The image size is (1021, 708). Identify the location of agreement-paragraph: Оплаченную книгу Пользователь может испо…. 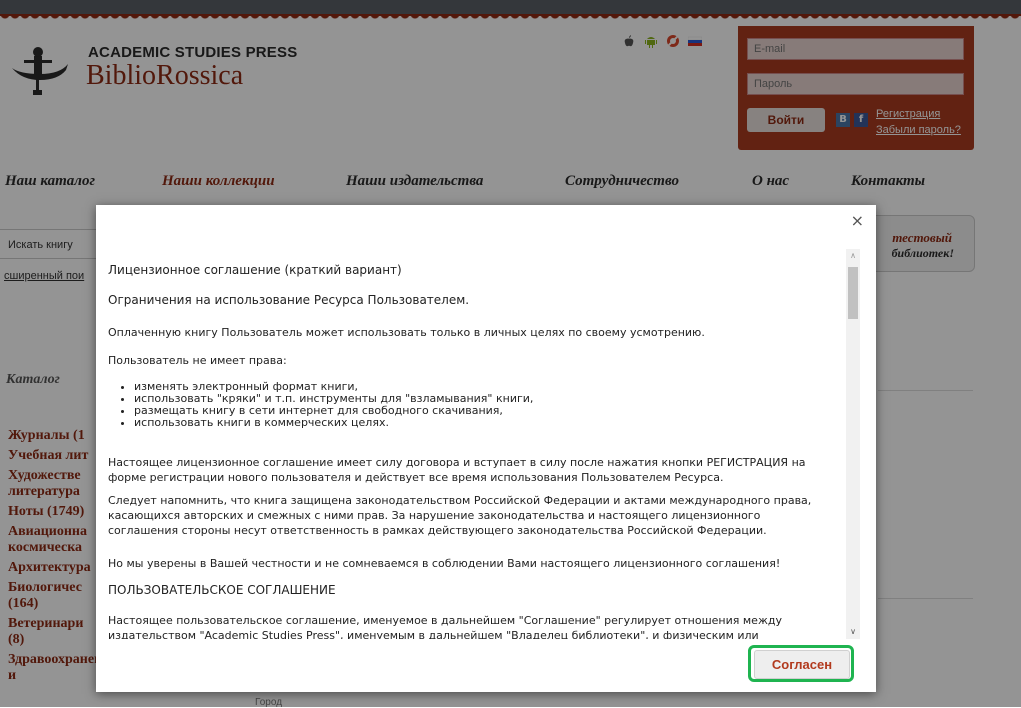
(406, 332).